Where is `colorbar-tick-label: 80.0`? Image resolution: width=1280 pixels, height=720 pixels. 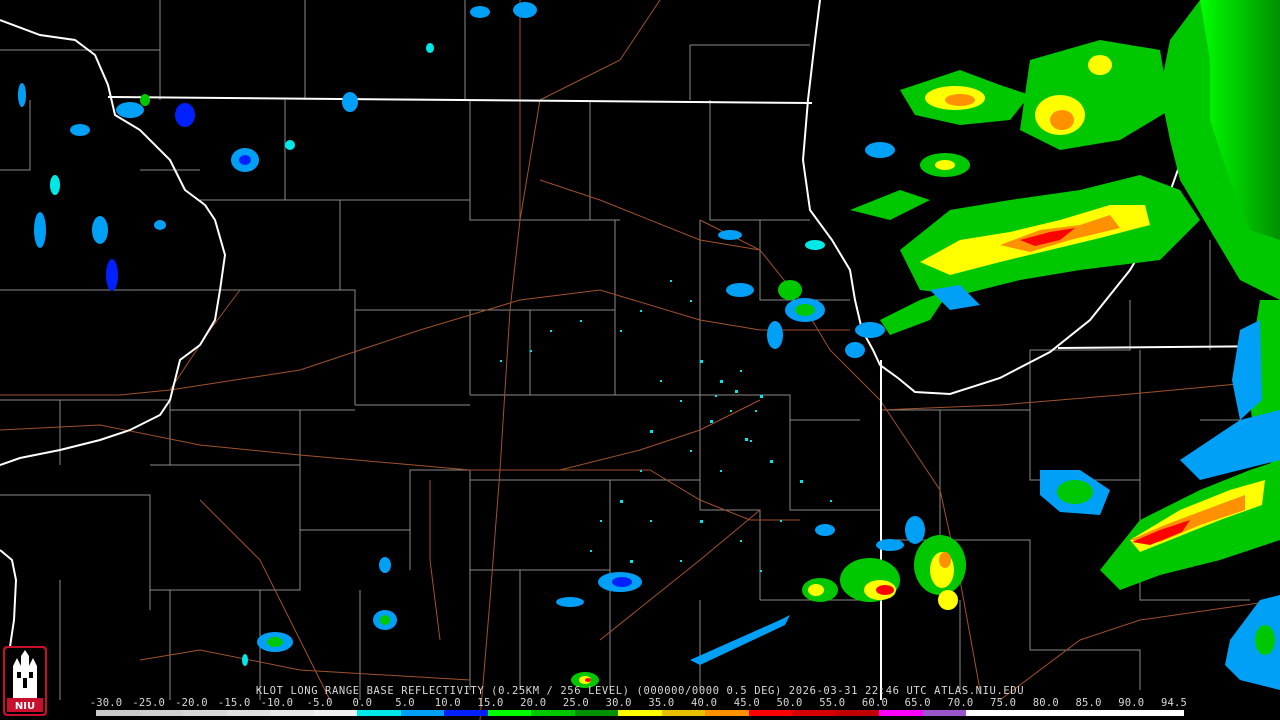
colorbar-tick-label: 80.0 is located at coordinates (1045, 703).